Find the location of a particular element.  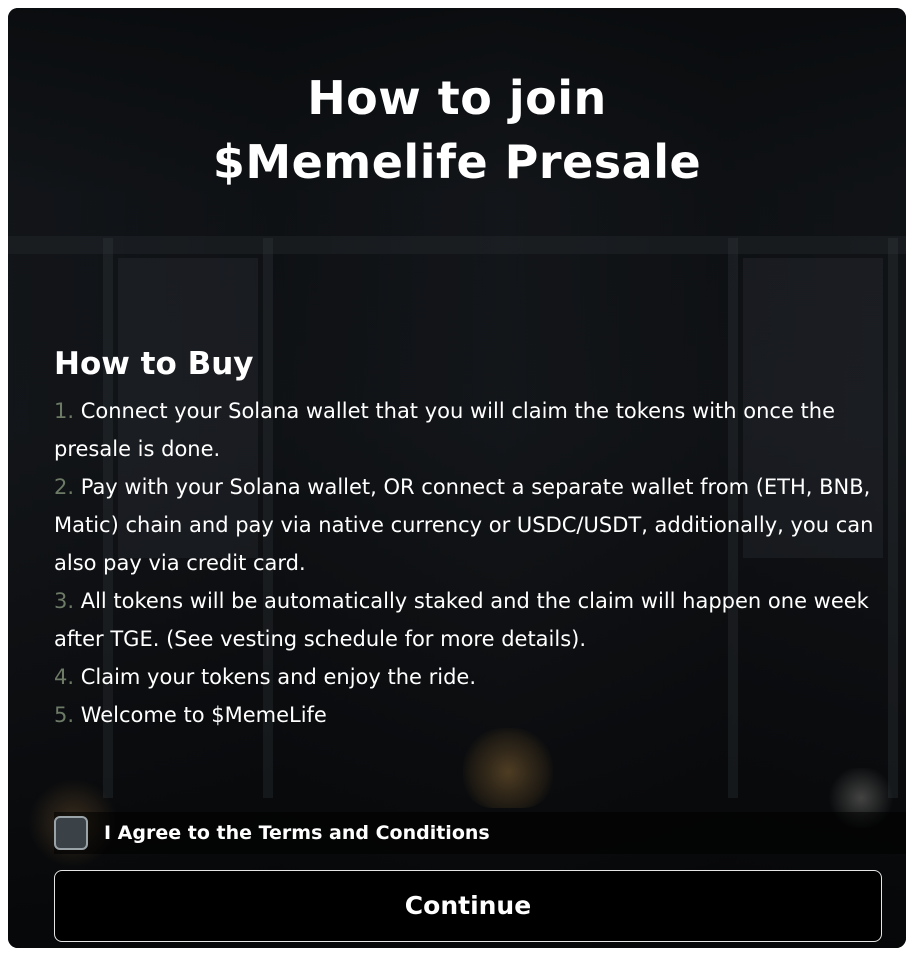

continue-button: Continue is located at coordinates (468, 906).